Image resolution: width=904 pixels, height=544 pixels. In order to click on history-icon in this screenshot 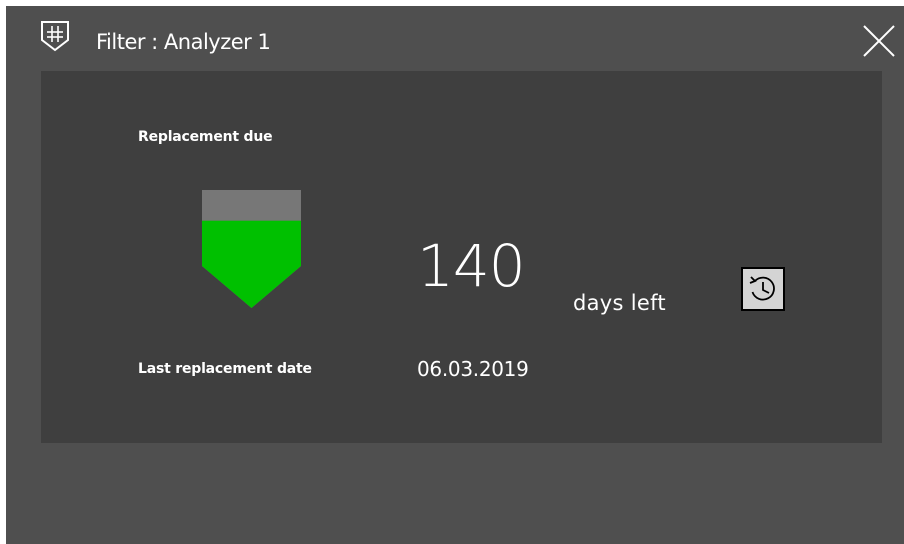, I will do `click(762, 288)`.